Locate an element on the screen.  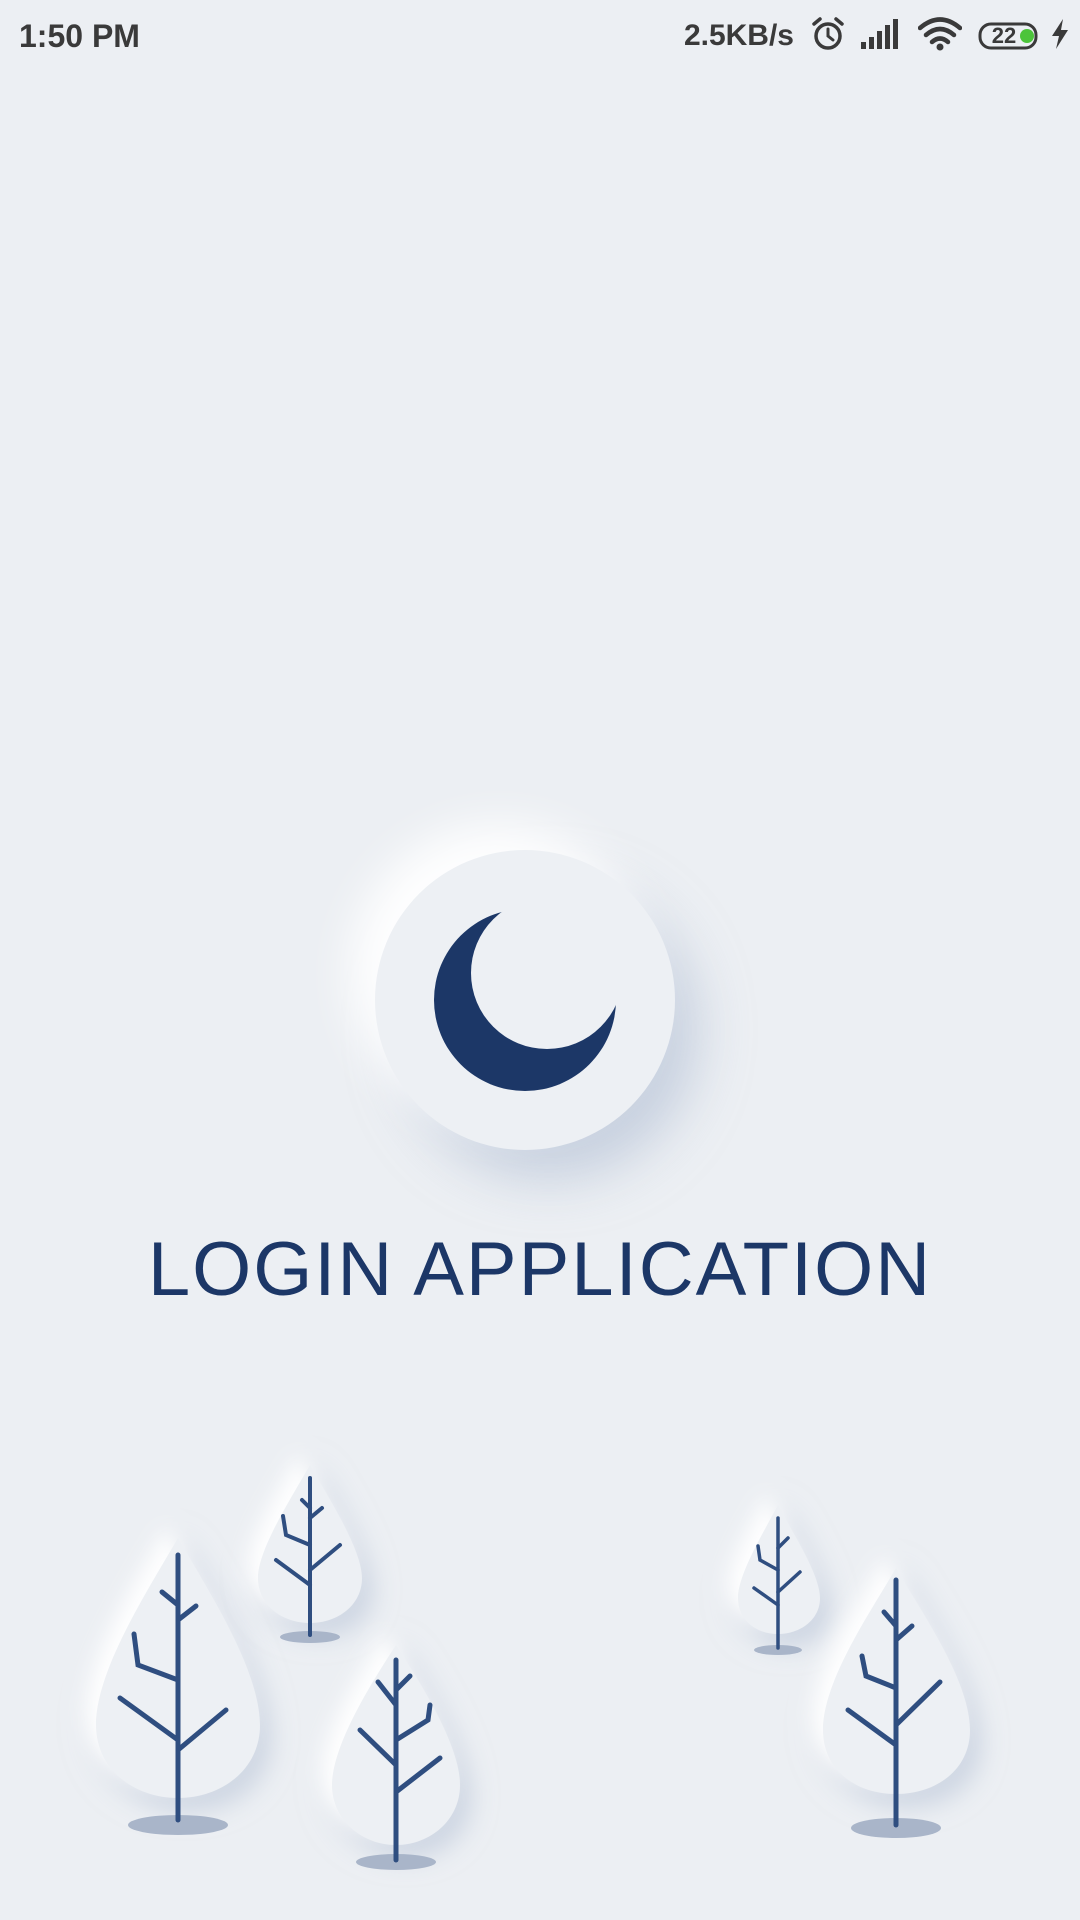
battery-icon: 22 is located at coordinates (1009, 36).